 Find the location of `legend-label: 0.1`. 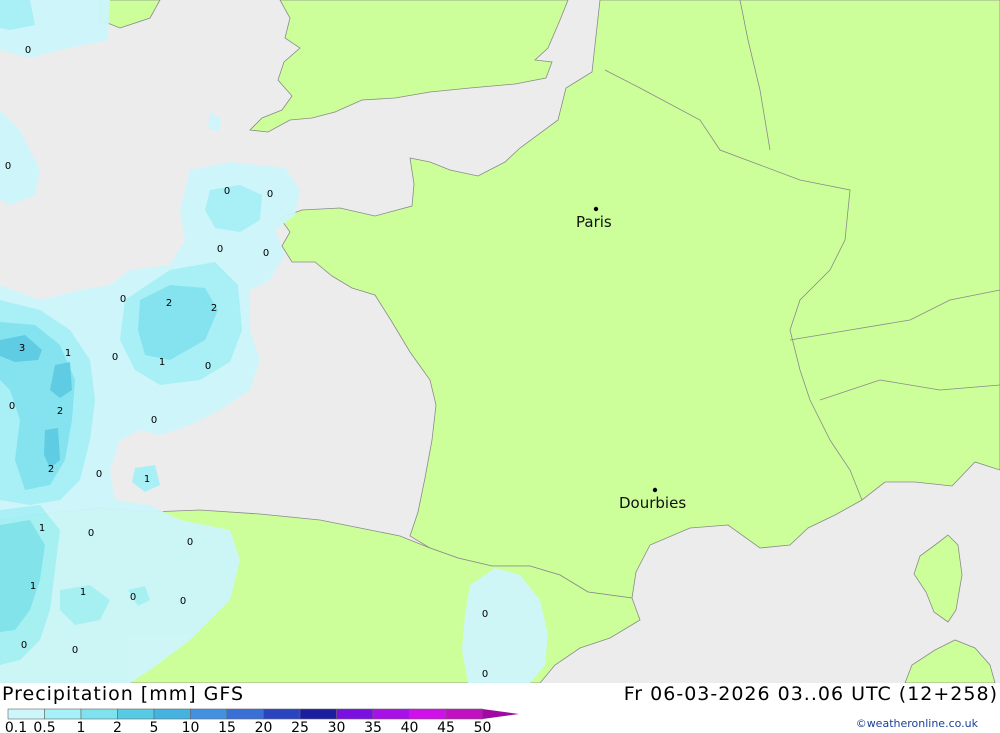

legend-label: 0.1 is located at coordinates (16, 726).